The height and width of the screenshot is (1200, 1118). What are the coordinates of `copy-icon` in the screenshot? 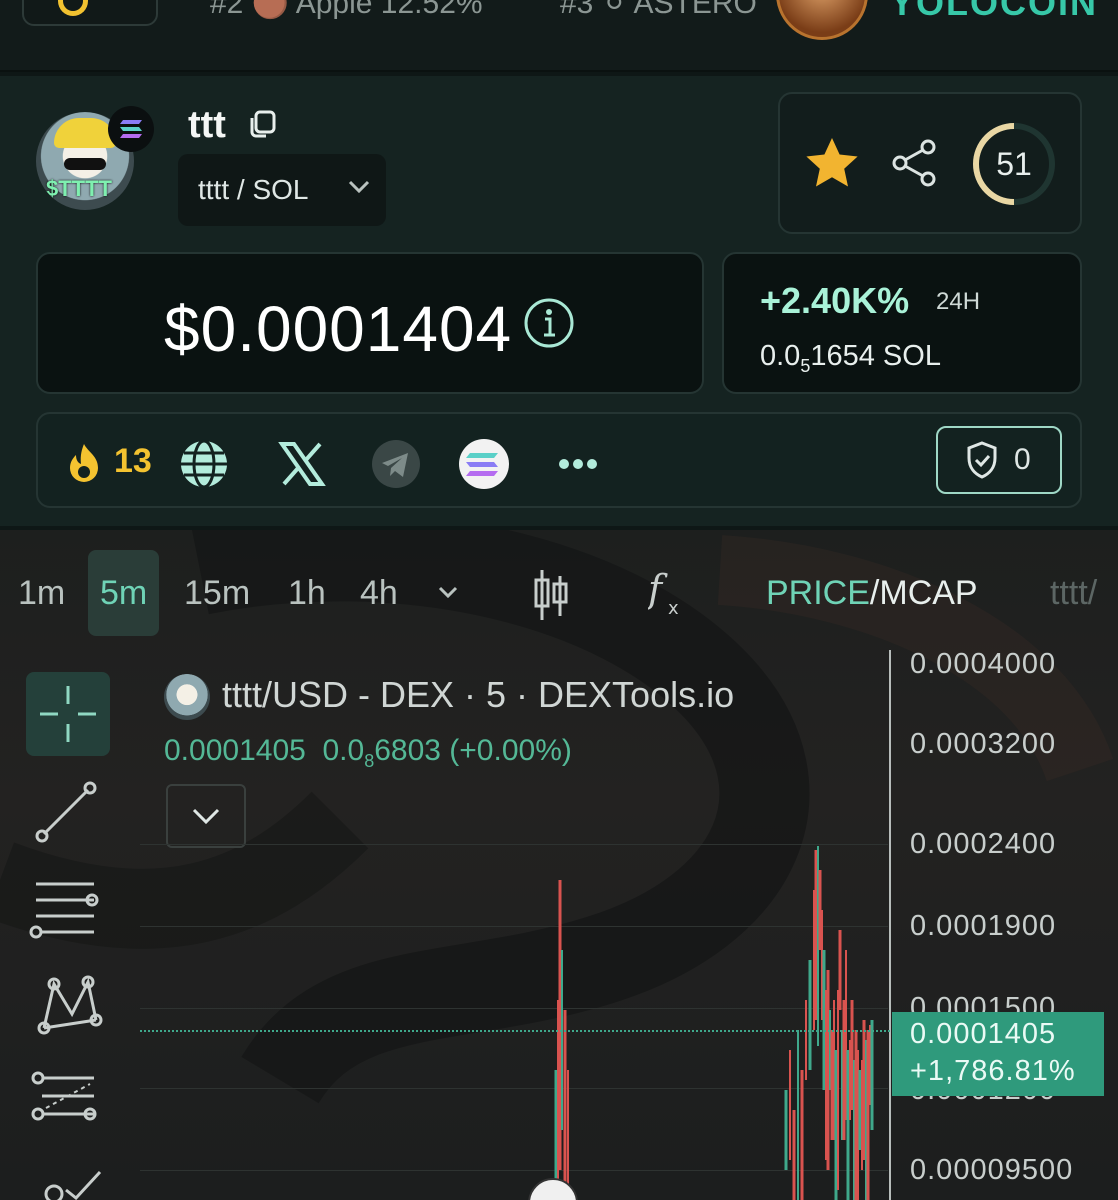 It's located at (262, 124).